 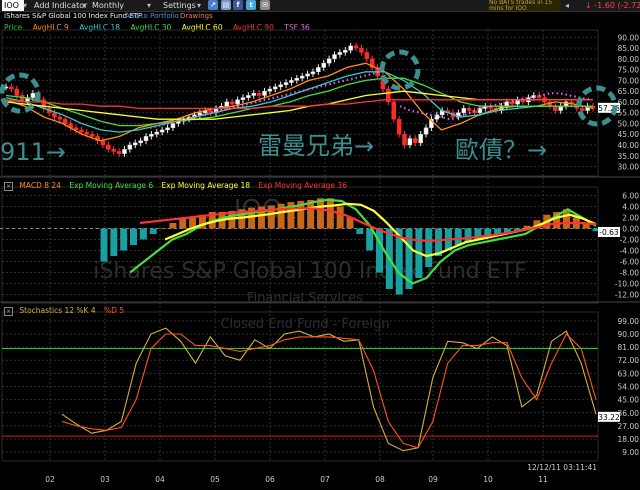 What do you see at coordinates (305, 298) in the screenshot?
I see `watermark-sector: Financial Services` at bounding box center [305, 298].